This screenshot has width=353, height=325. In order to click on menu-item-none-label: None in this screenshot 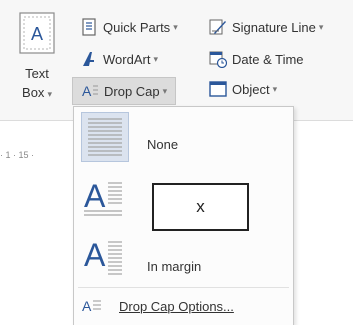, I will do `click(163, 144)`.